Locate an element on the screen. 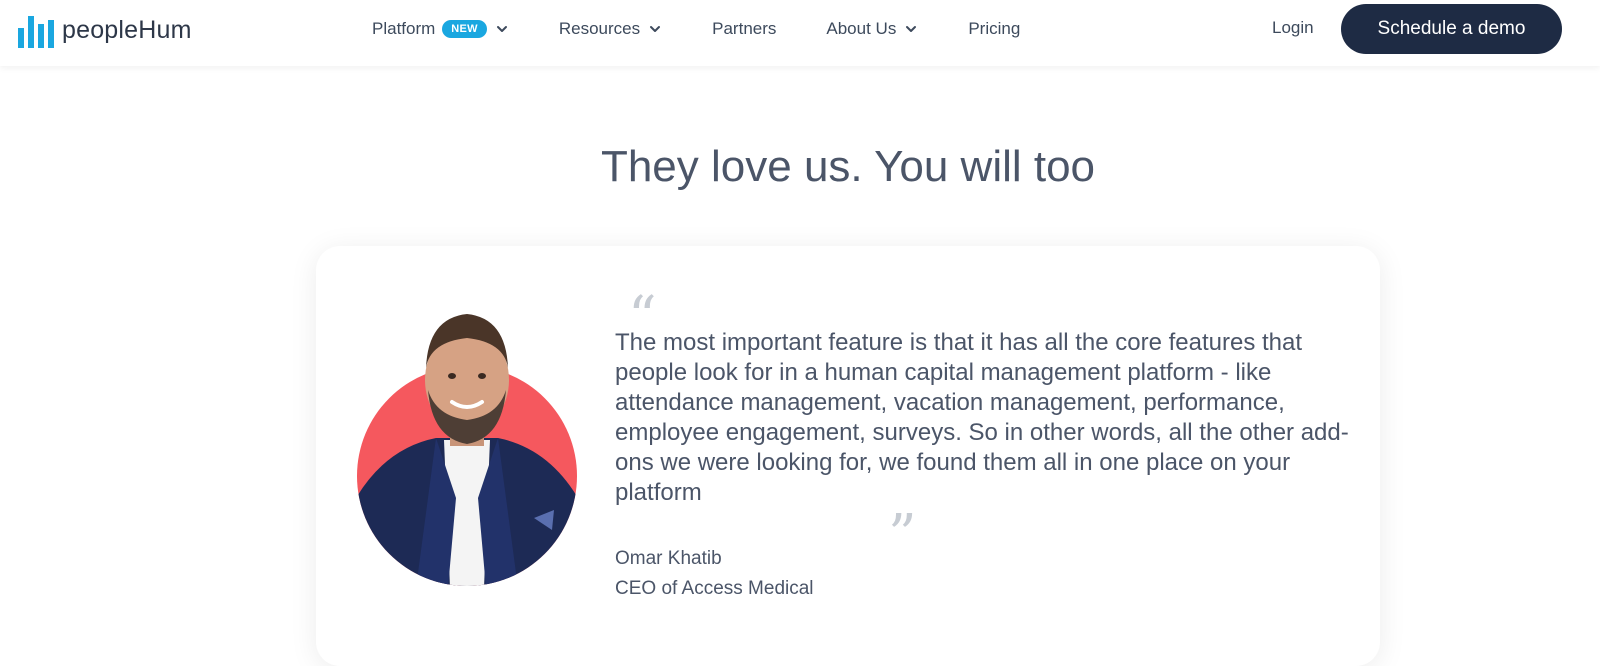  nav-item-partners: Partners is located at coordinates (744, 29).